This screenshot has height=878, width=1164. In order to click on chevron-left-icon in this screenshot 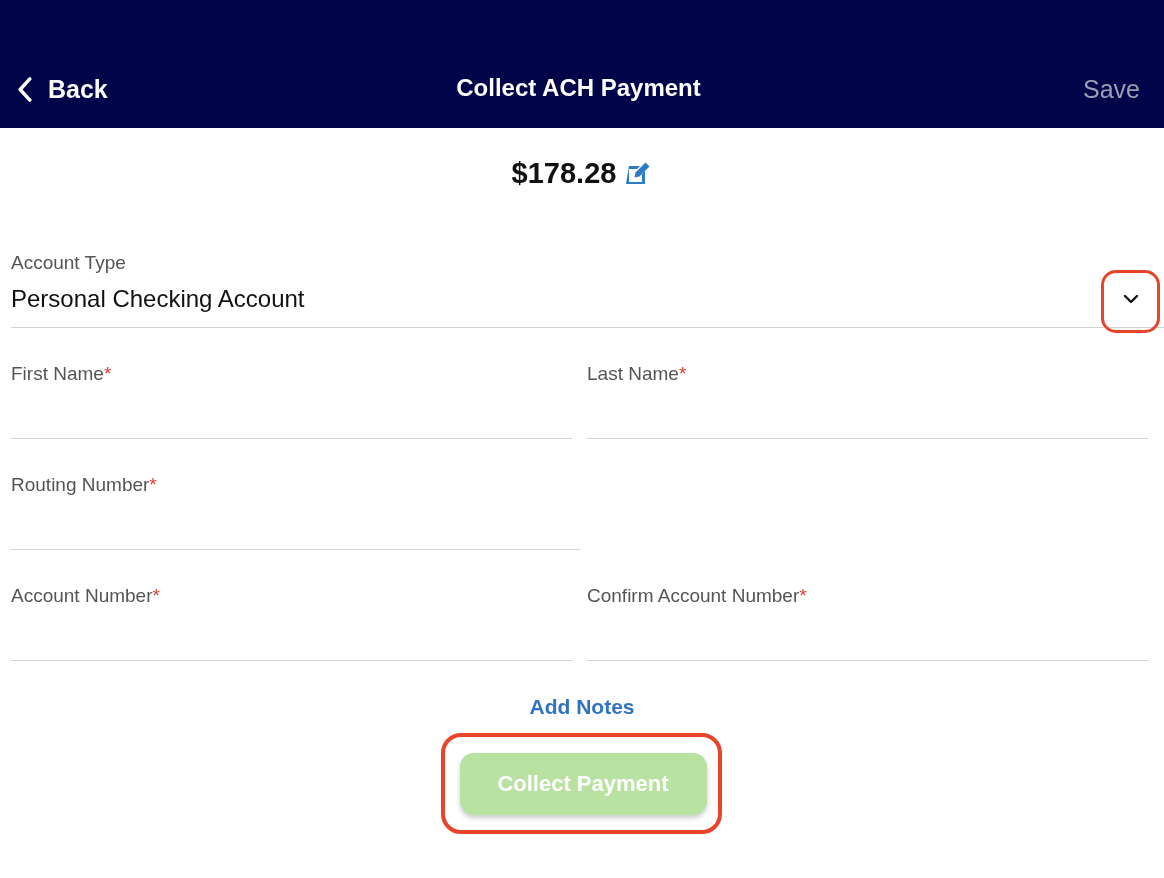, I will do `click(25, 89)`.